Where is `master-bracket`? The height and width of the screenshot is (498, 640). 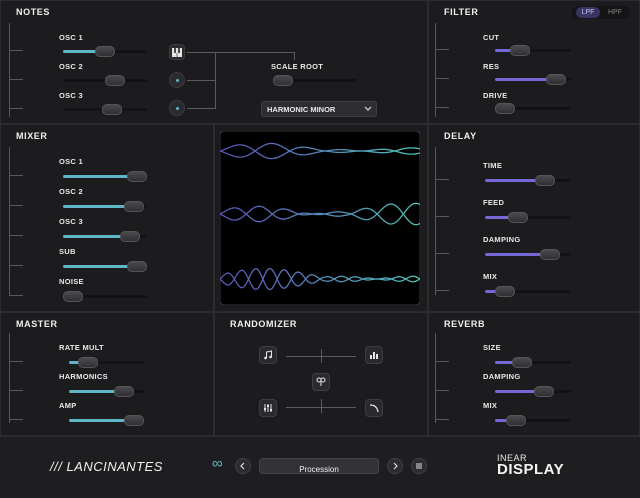 master-bracket is located at coordinates (9, 378).